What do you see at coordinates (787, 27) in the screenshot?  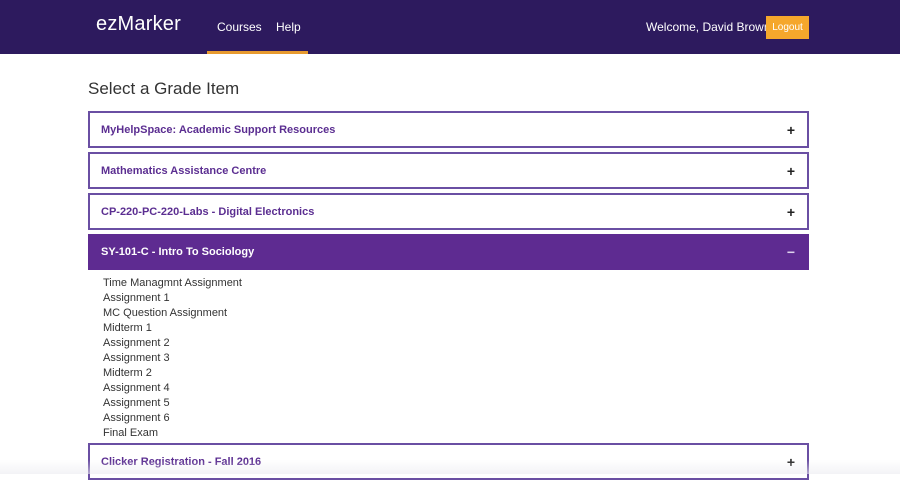 I see `logout-button: Logout` at bounding box center [787, 27].